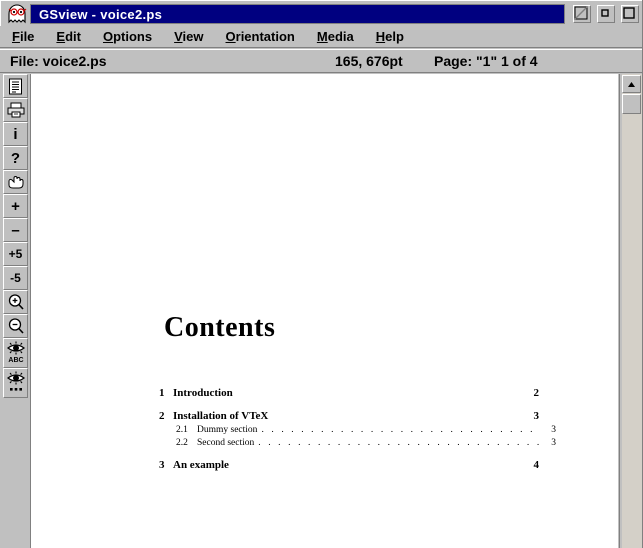  What do you see at coordinates (68, 36) in the screenshot?
I see `menu-item-edit: Edit` at bounding box center [68, 36].